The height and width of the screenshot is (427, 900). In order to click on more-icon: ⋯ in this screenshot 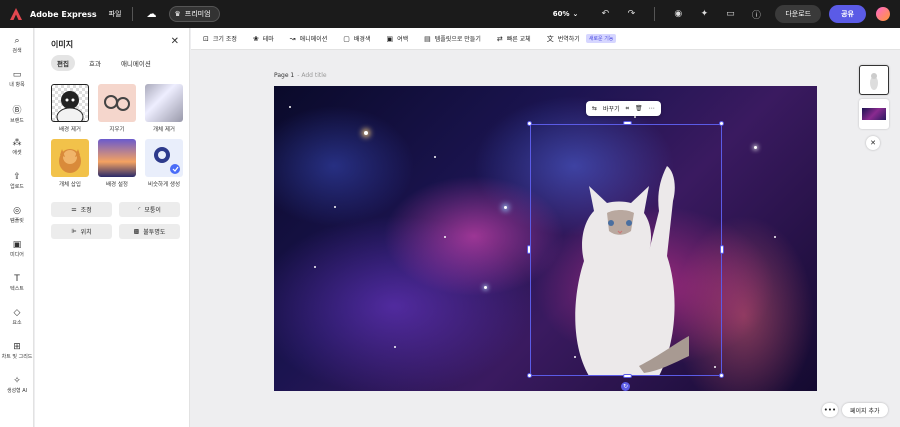, I will do `click(652, 108)`.